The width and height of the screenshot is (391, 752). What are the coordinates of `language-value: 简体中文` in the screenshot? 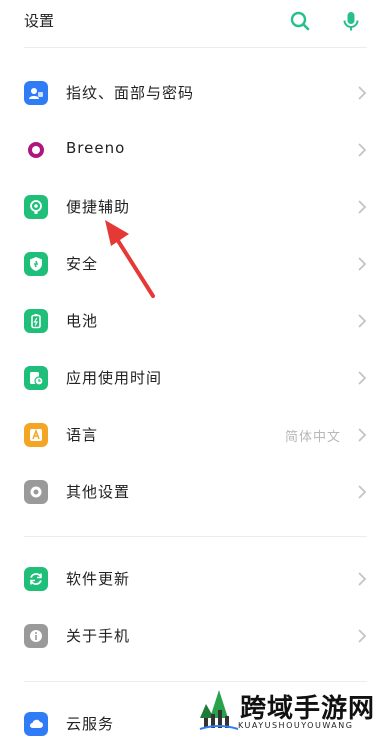 It's located at (312, 437).